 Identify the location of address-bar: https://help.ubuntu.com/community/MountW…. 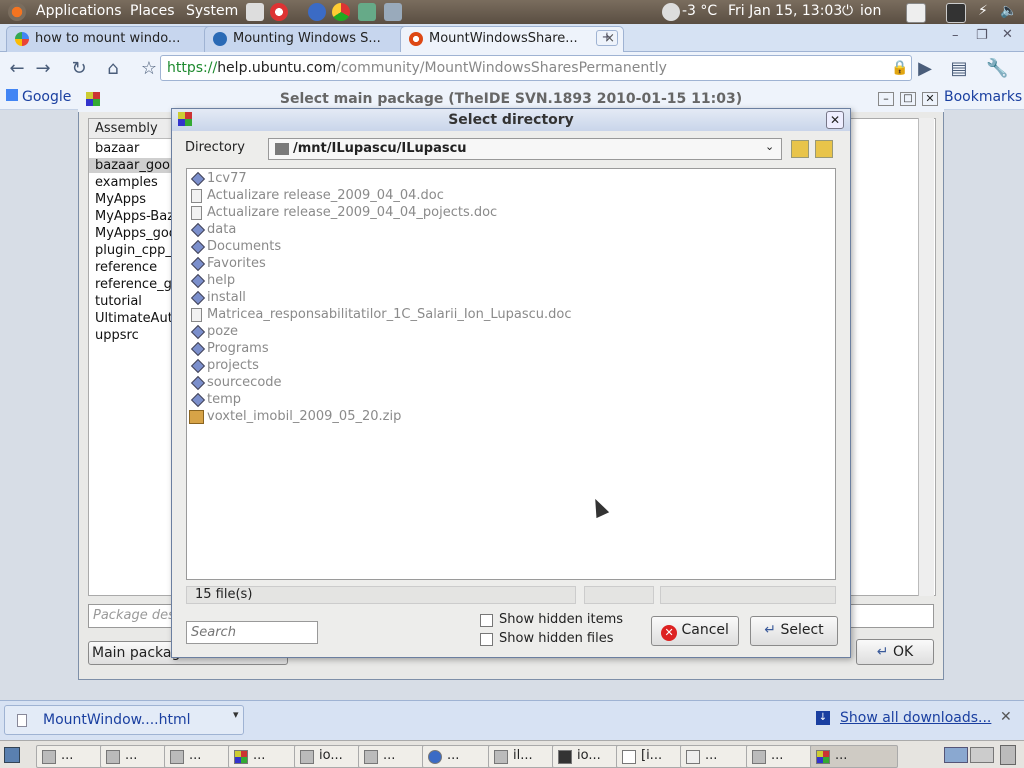
(536, 68).